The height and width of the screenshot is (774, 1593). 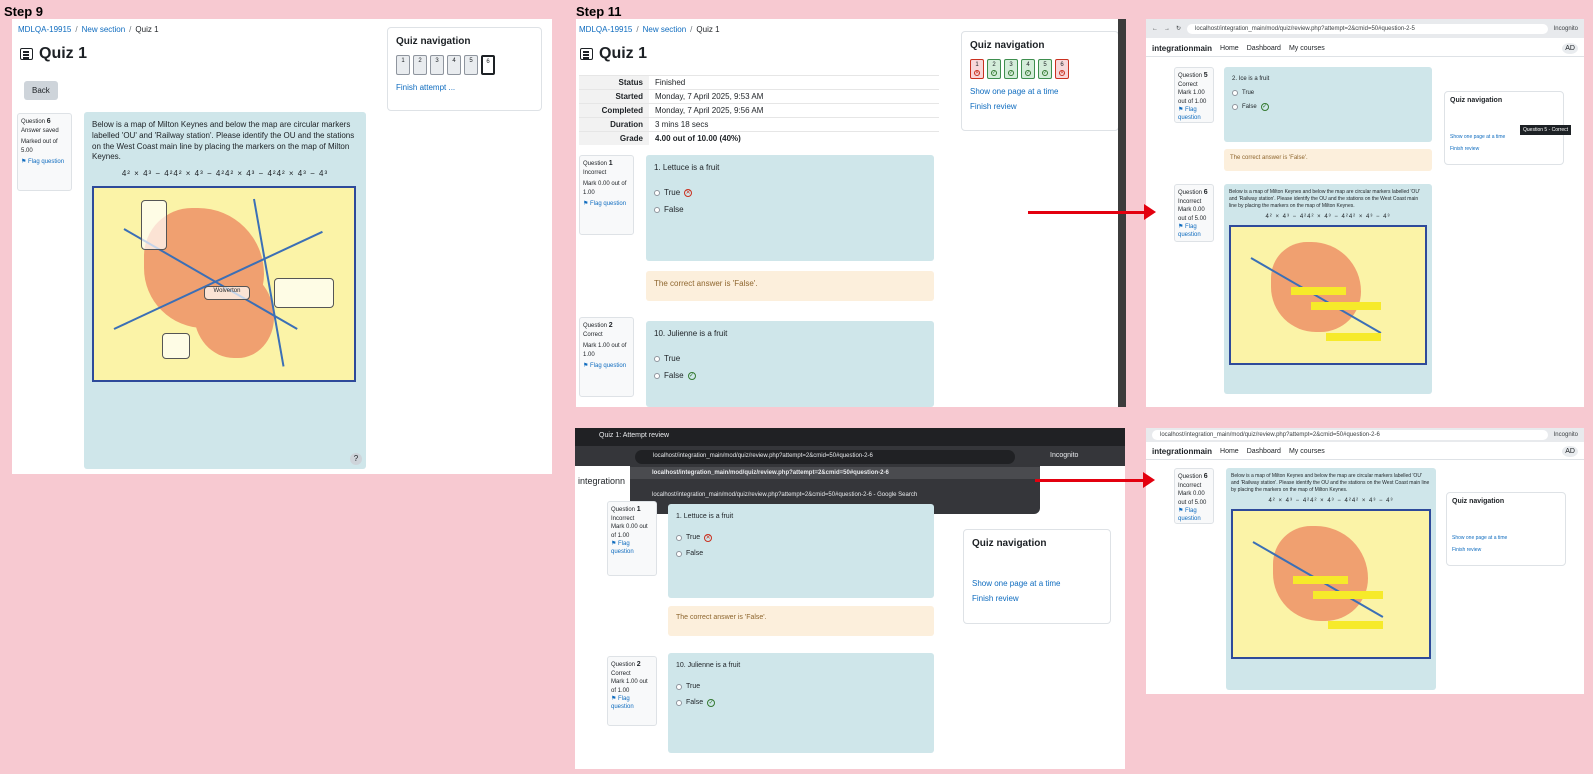 What do you see at coordinates (1546, 130) in the screenshot?
I see `nav-tooltip: Question 5 - Correct` at bounding box center [1546, 130].